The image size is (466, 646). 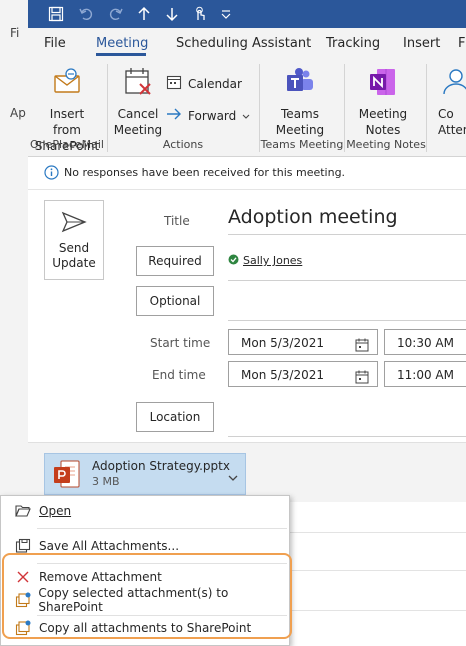 I want to click on undo-icon, so click(x=86, y=14).